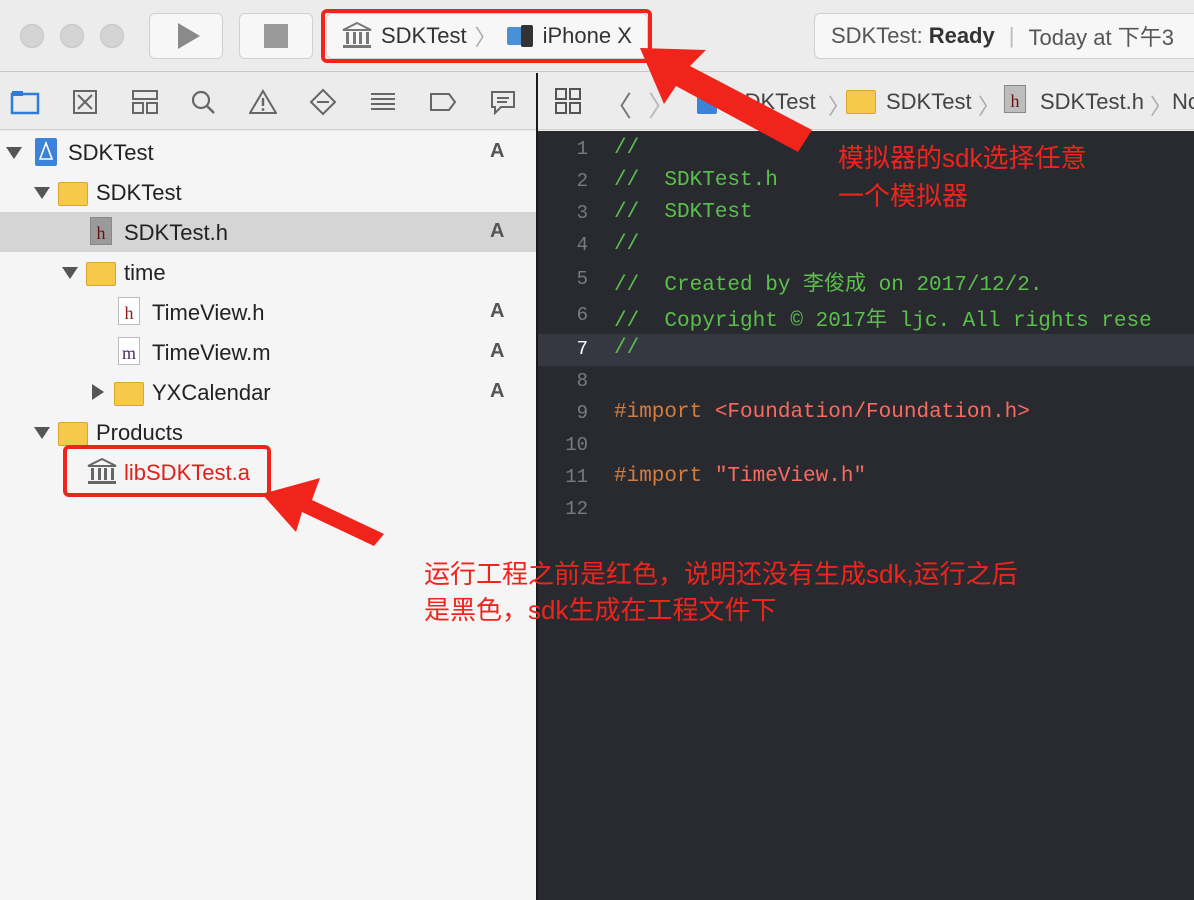  I want to click on arrow-to-scheme-icon, so click(726, 100).